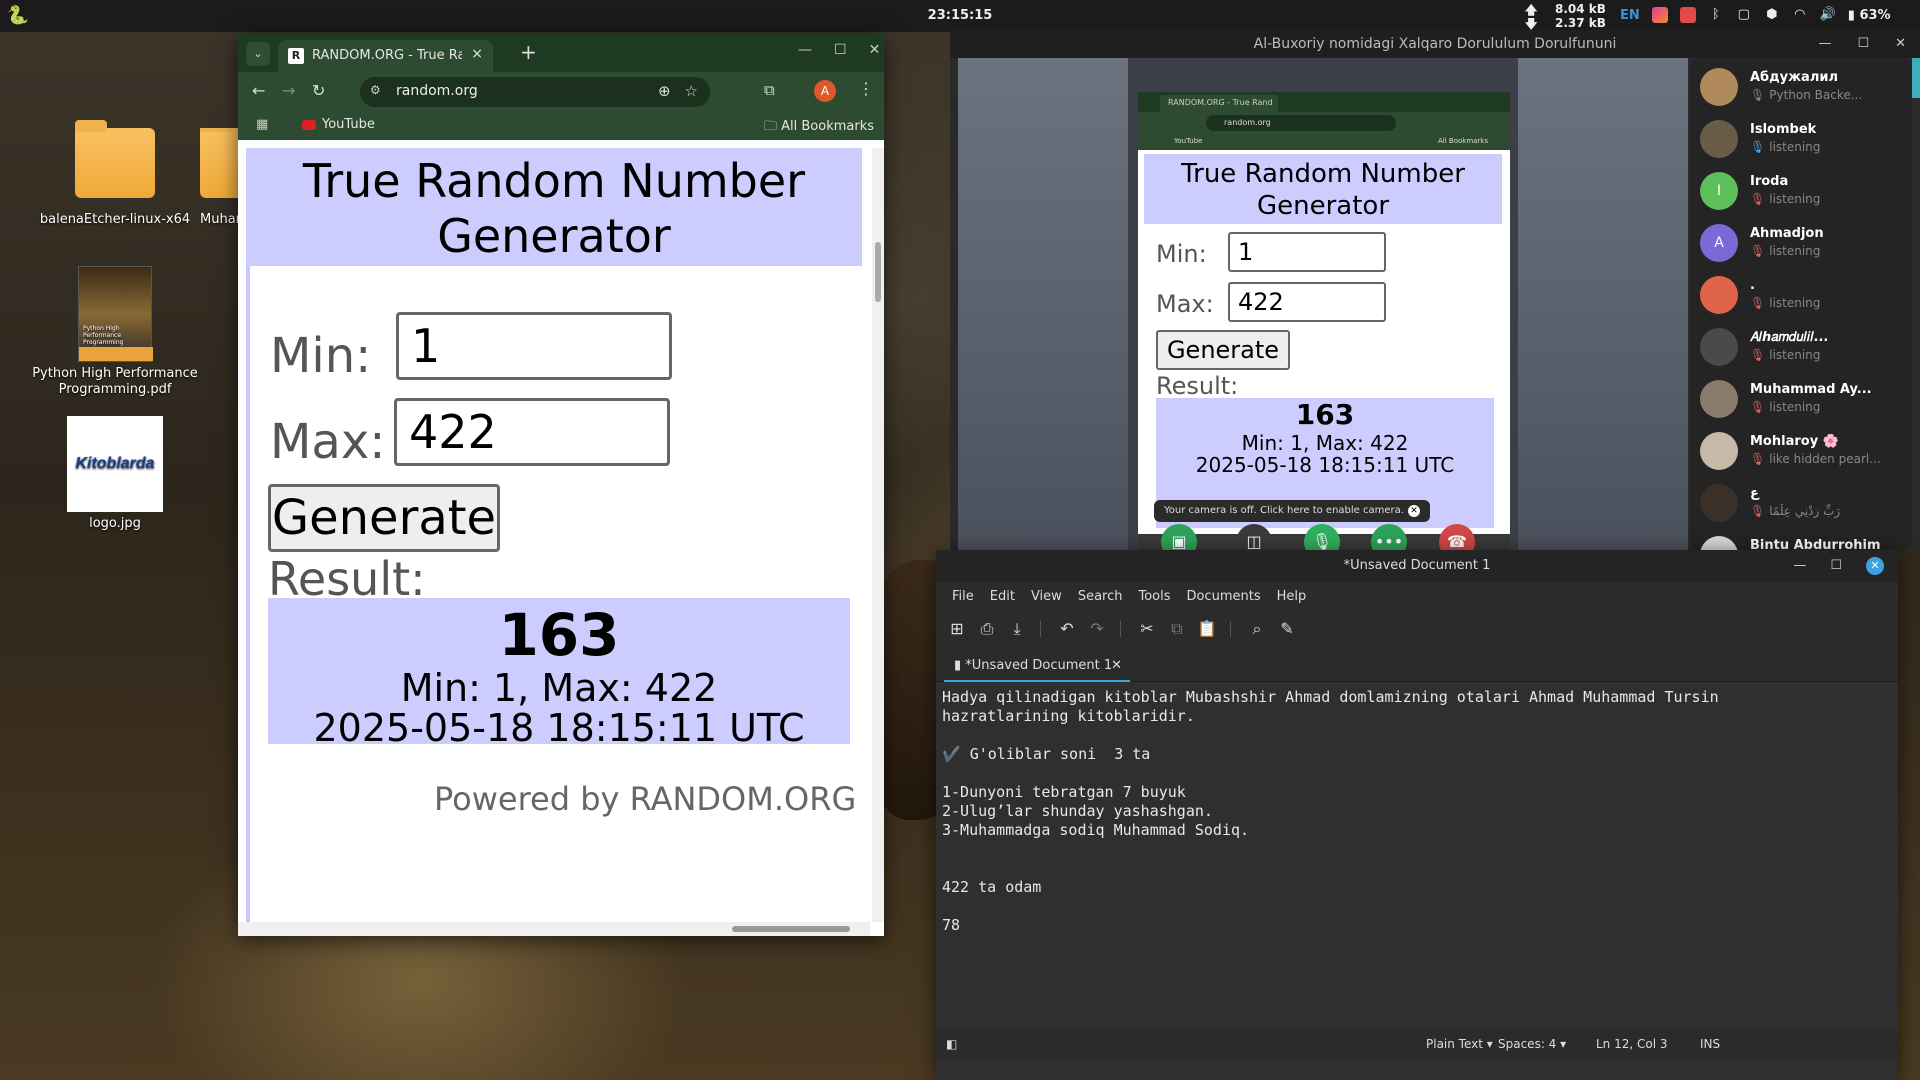 This screenshot has width=1920, height=1080. What do you see at coordinates (477, 54) in the screenshot?
I see `close-tab-icon: ×` at bounding box center [477, 54].